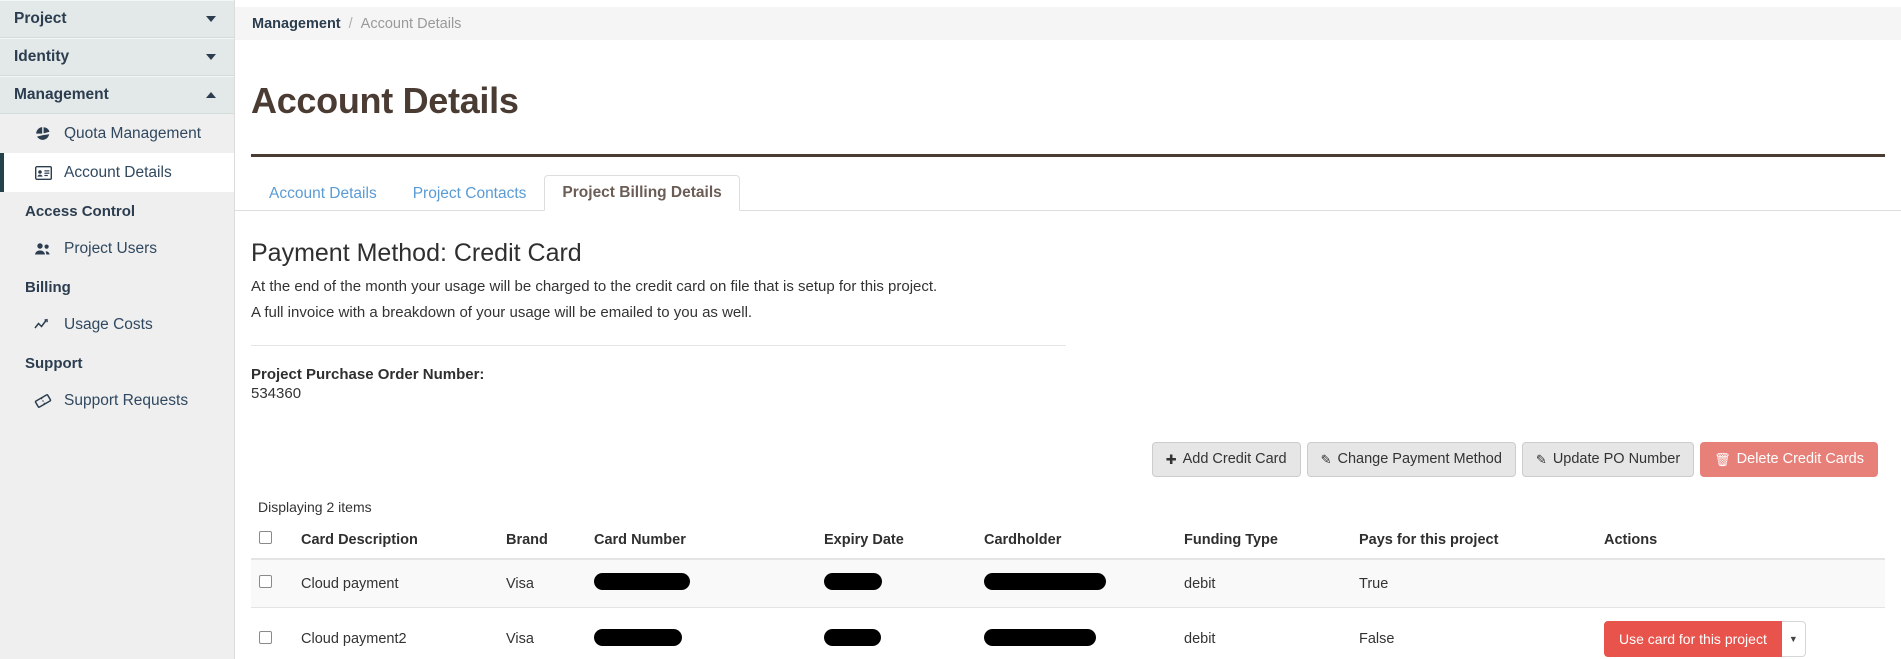  What do you see at coordinates (395, 633) in the screenshot?
I see `cell-card-description: Cloud payment2` at bounding box center [395, 633].